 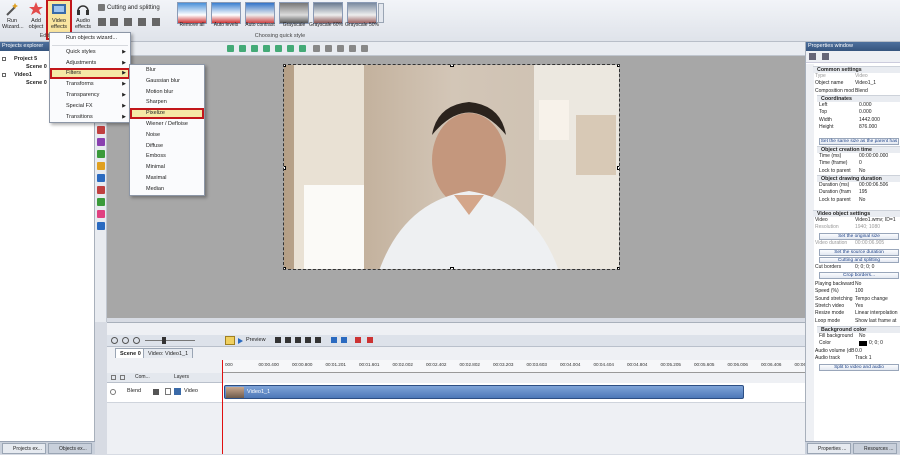 What do you see at coordinates (122, 377) in the screenshot?
I see `lock-icon` at bounding box center [122, 377].